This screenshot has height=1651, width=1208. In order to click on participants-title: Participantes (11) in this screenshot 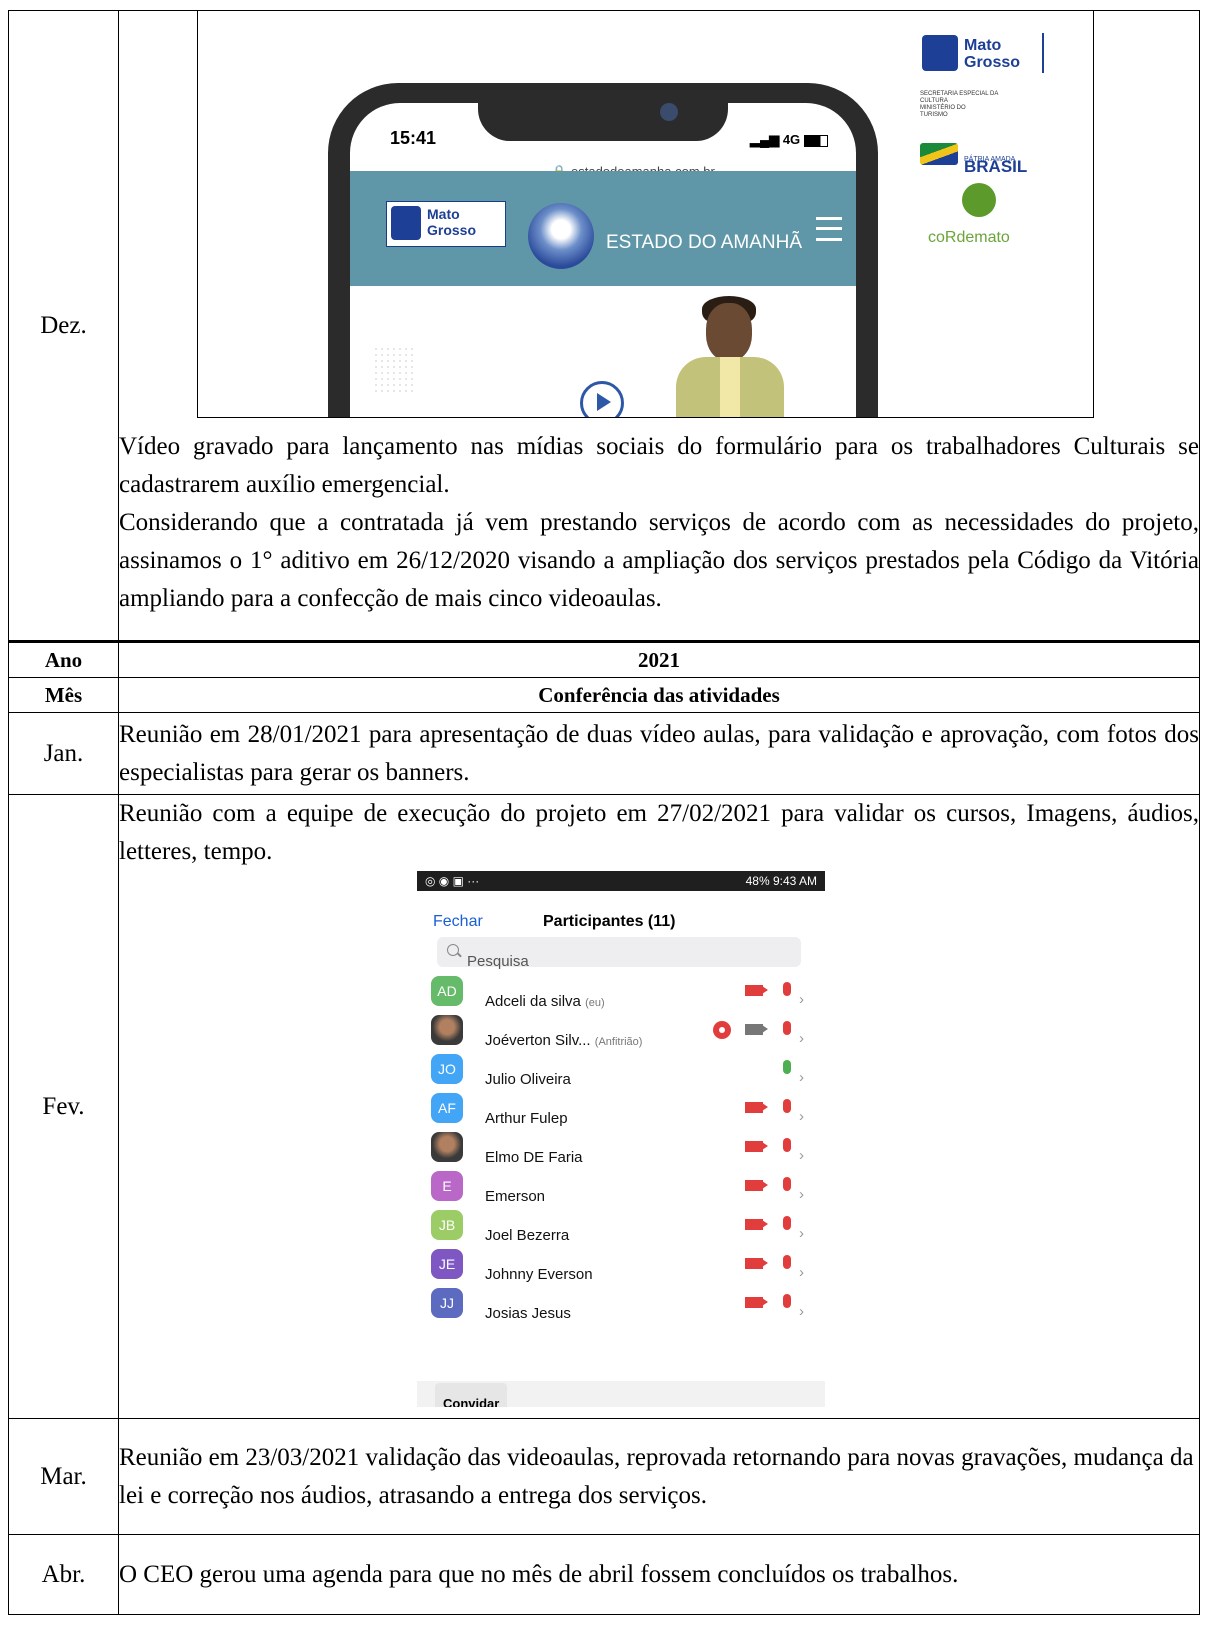, I will do `click(609, 921)`.